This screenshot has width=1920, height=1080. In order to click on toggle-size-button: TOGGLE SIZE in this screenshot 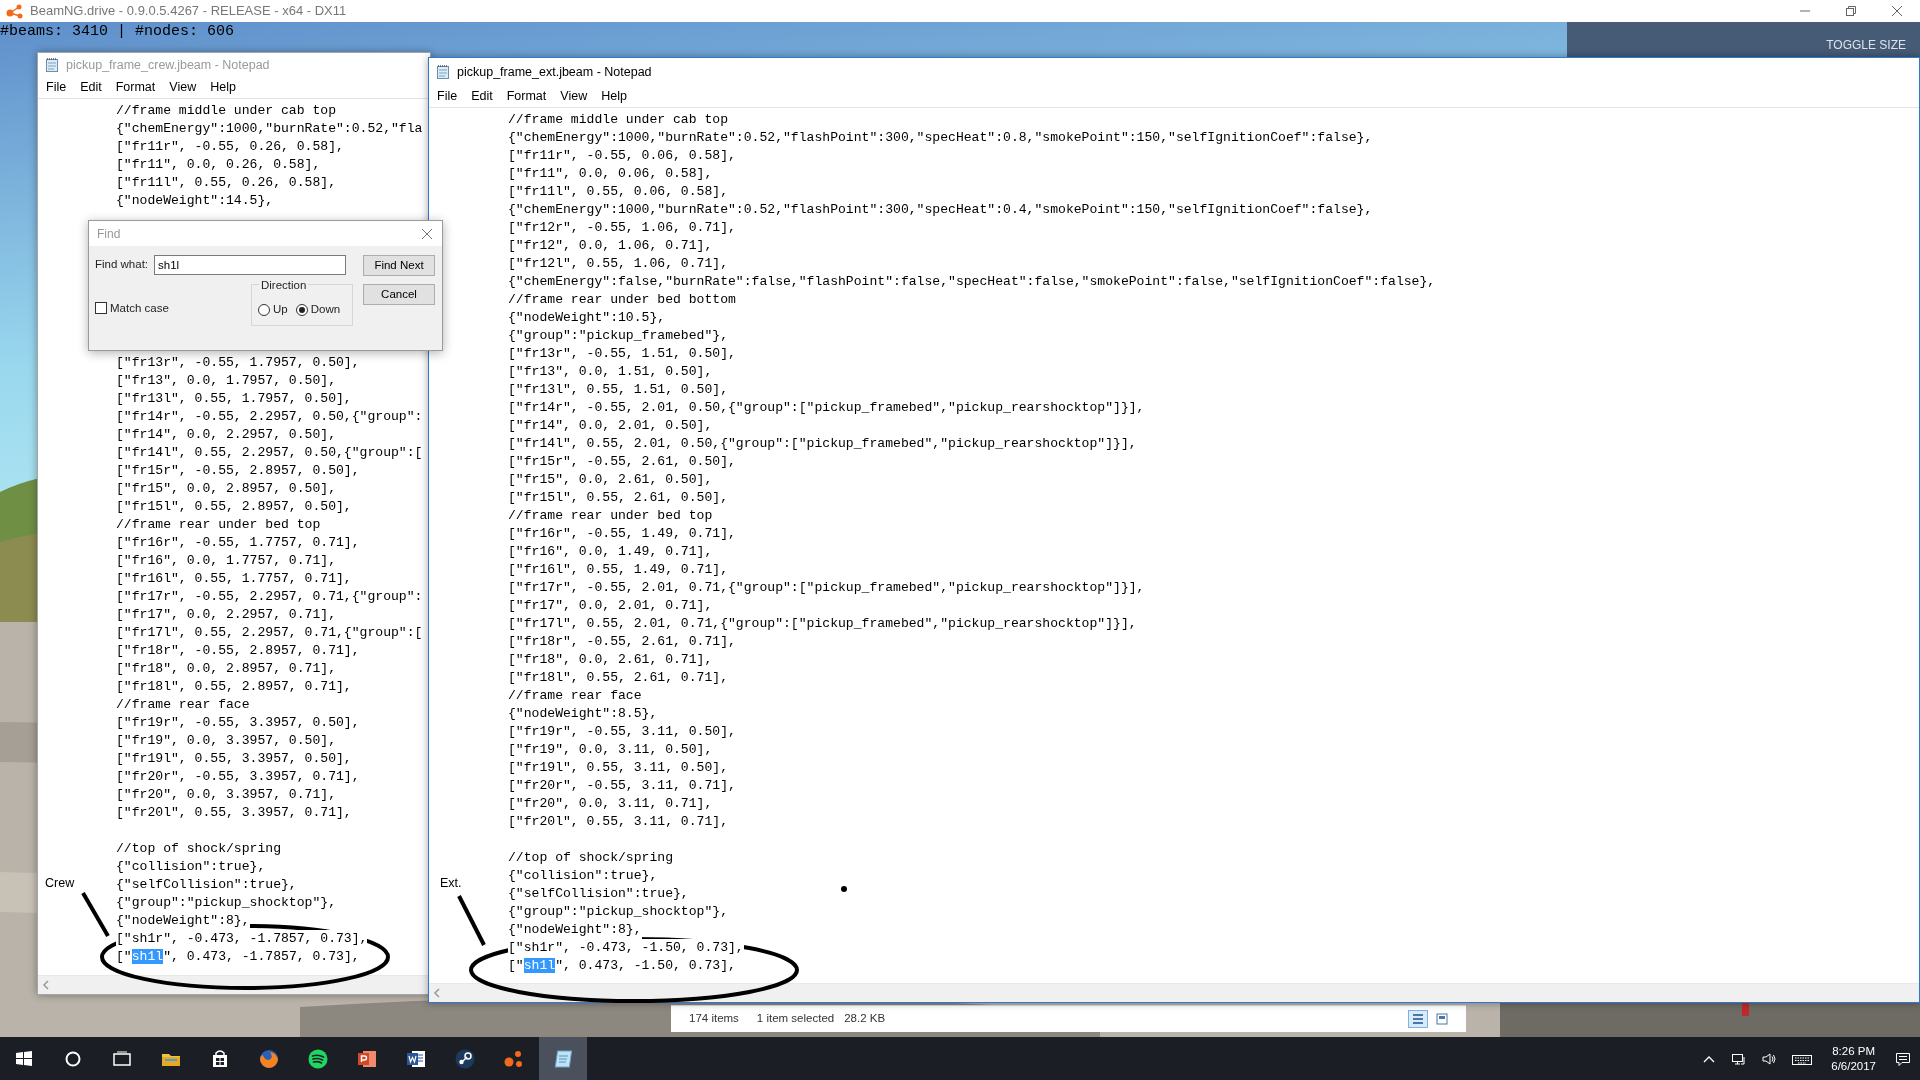, I will do `click(1866, 45)`.